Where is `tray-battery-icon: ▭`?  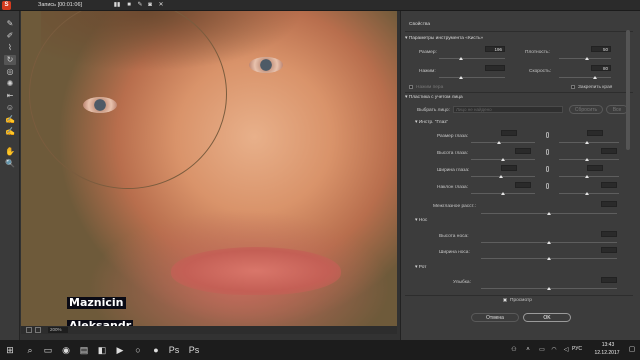 tray-battery-icon: ▭ is located at coordinates (542, 350).